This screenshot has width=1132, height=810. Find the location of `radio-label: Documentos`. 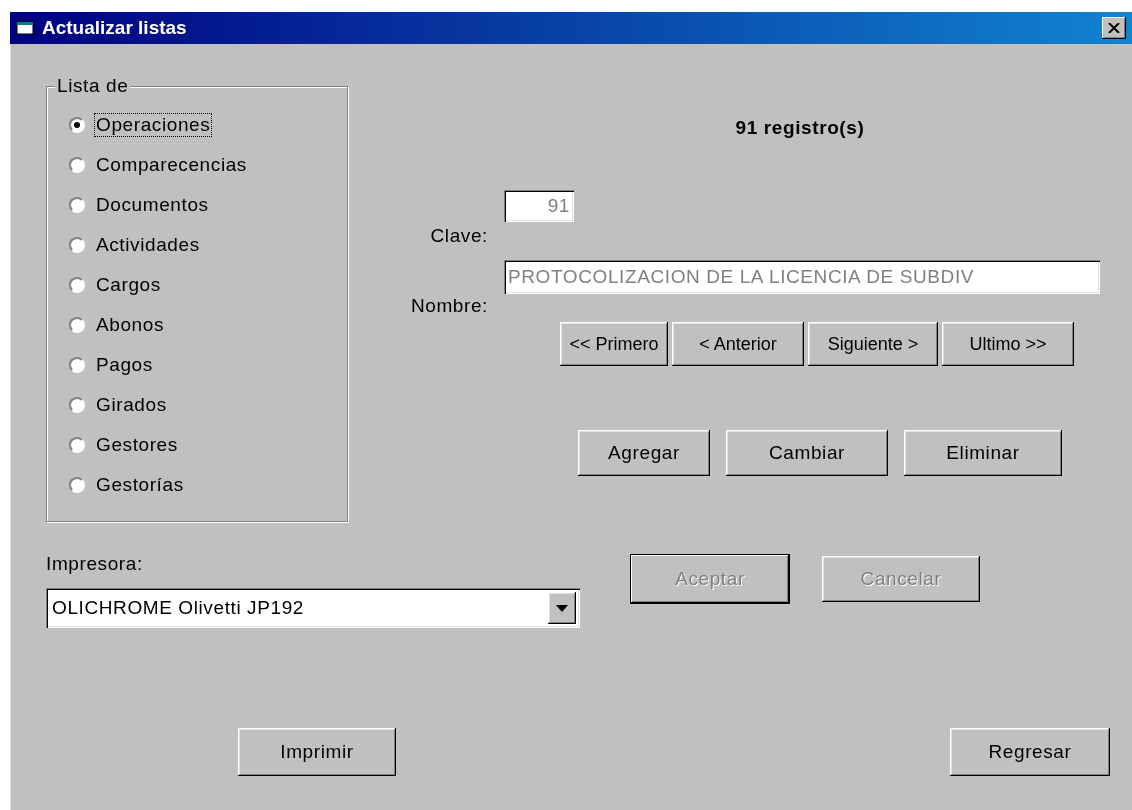

radio-label: Documentos is located at coordinates (152, 205).